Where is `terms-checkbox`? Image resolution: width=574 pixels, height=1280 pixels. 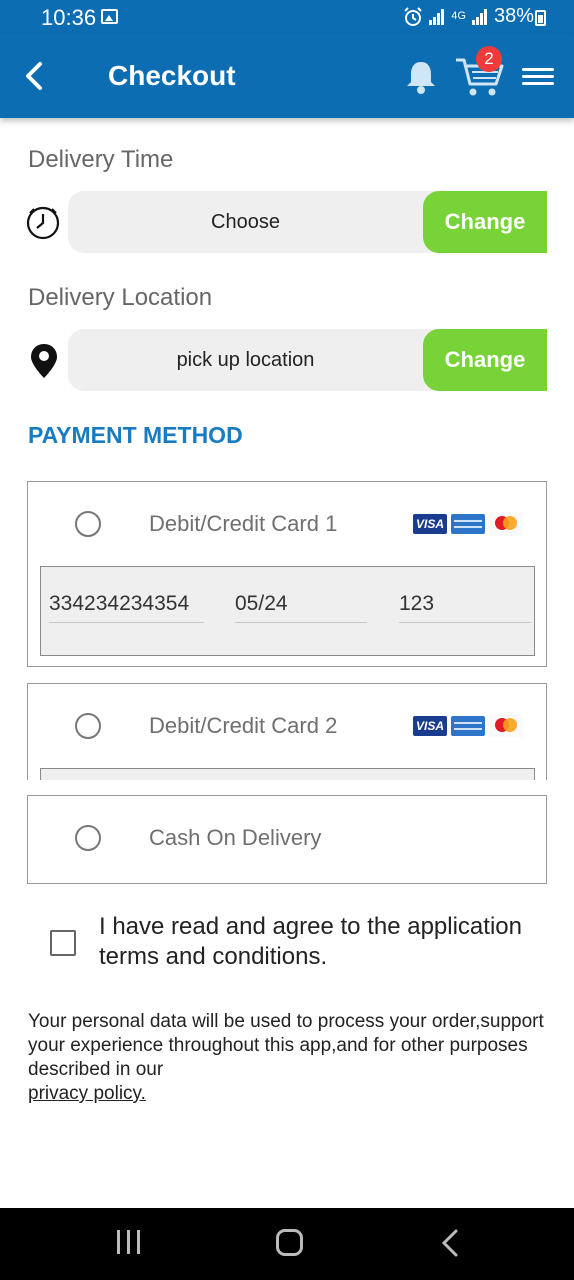 terms-checkbox is located at coordinates (63, 943).